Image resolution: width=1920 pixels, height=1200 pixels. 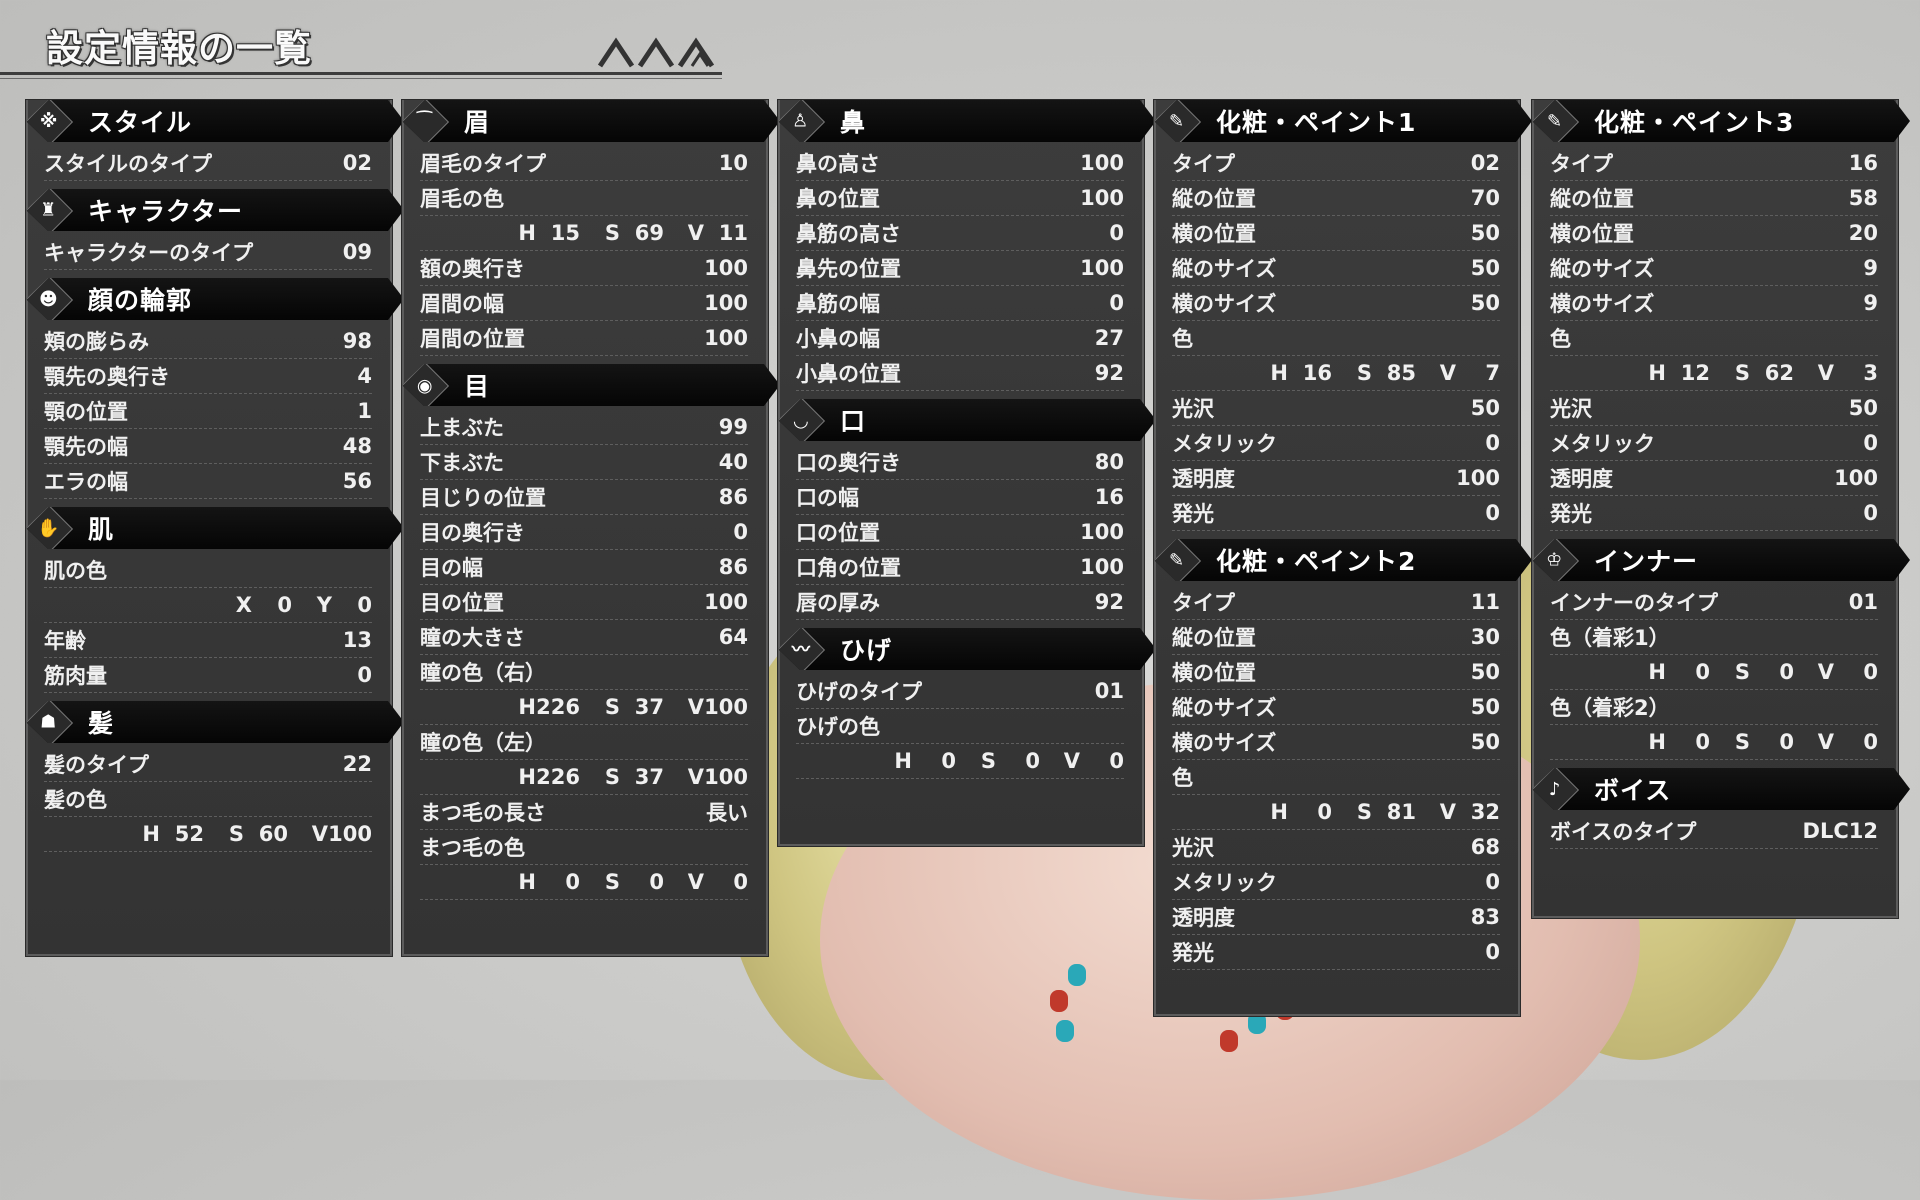 I want to click on list-item: 透明度 83, so click(x=1336, y=917).